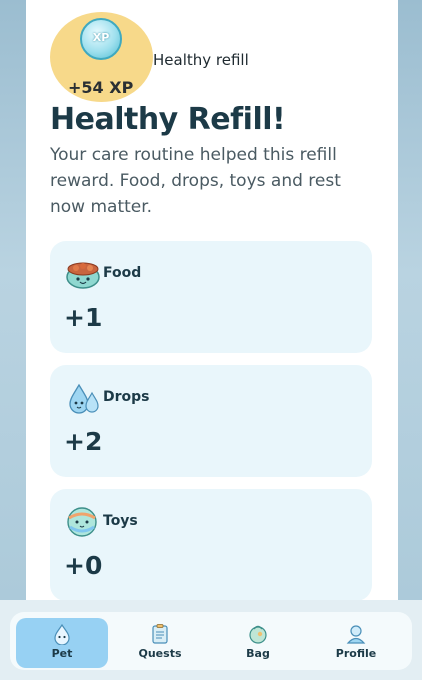 The height and width of the screenshot is (680, 422). I want to click on profile-icon, so click(356, 634).